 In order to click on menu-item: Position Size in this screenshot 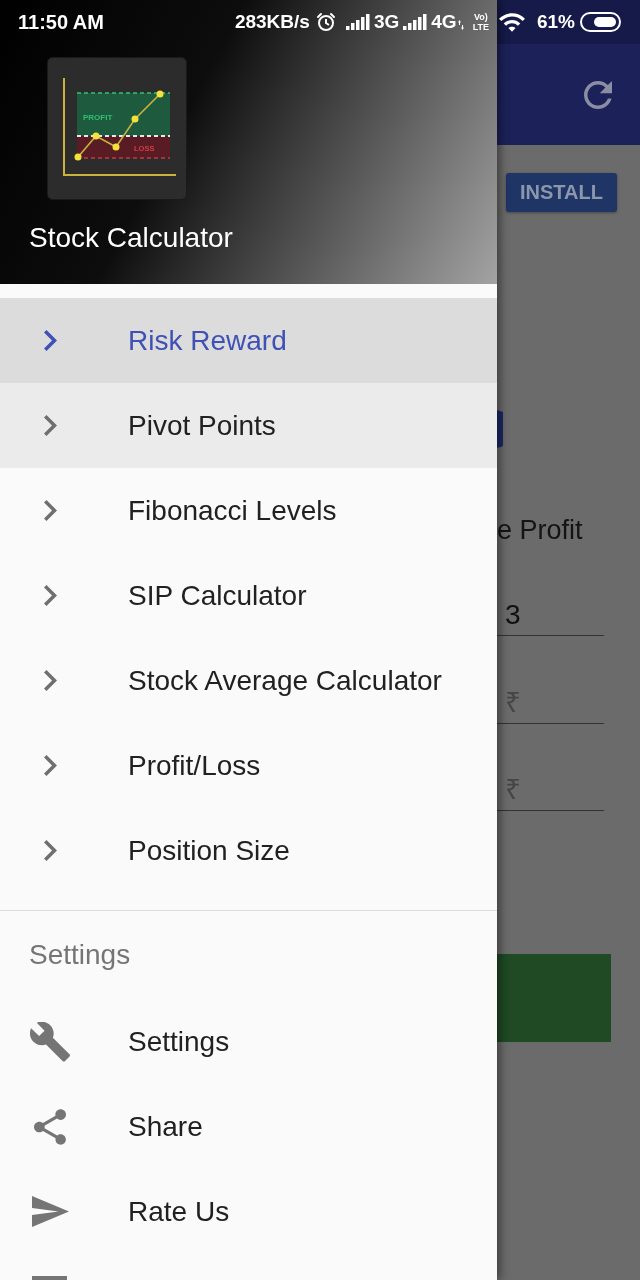, I will do `click(248, 850)`.